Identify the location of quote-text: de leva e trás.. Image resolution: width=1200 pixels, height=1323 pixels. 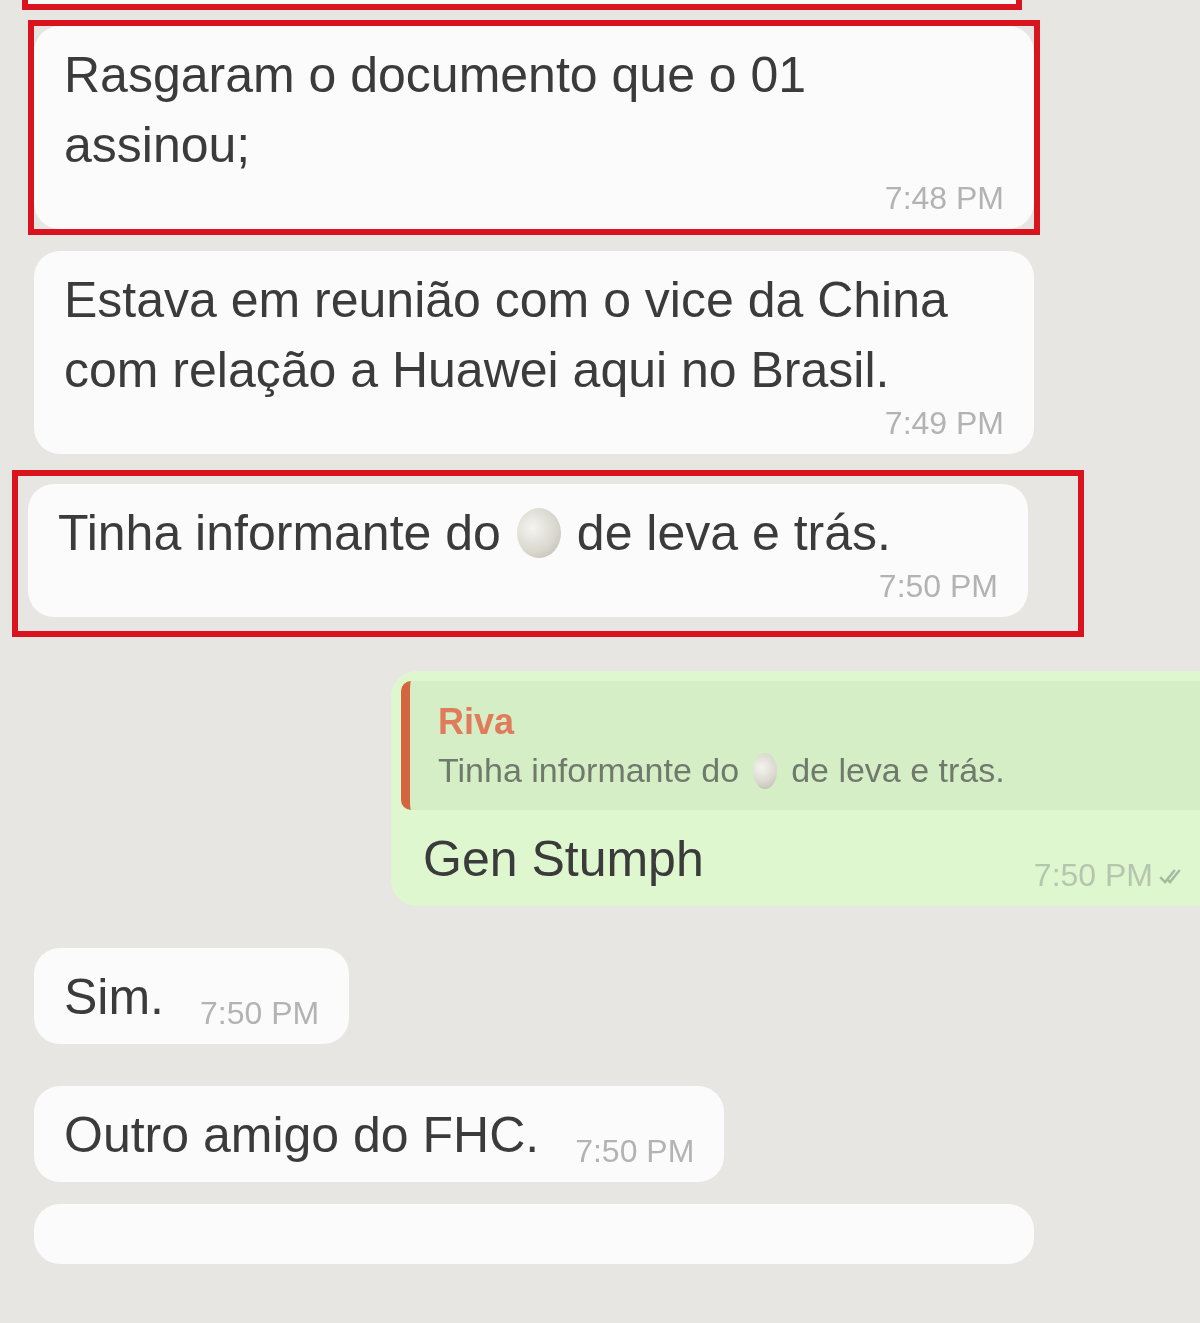
(898, 770).